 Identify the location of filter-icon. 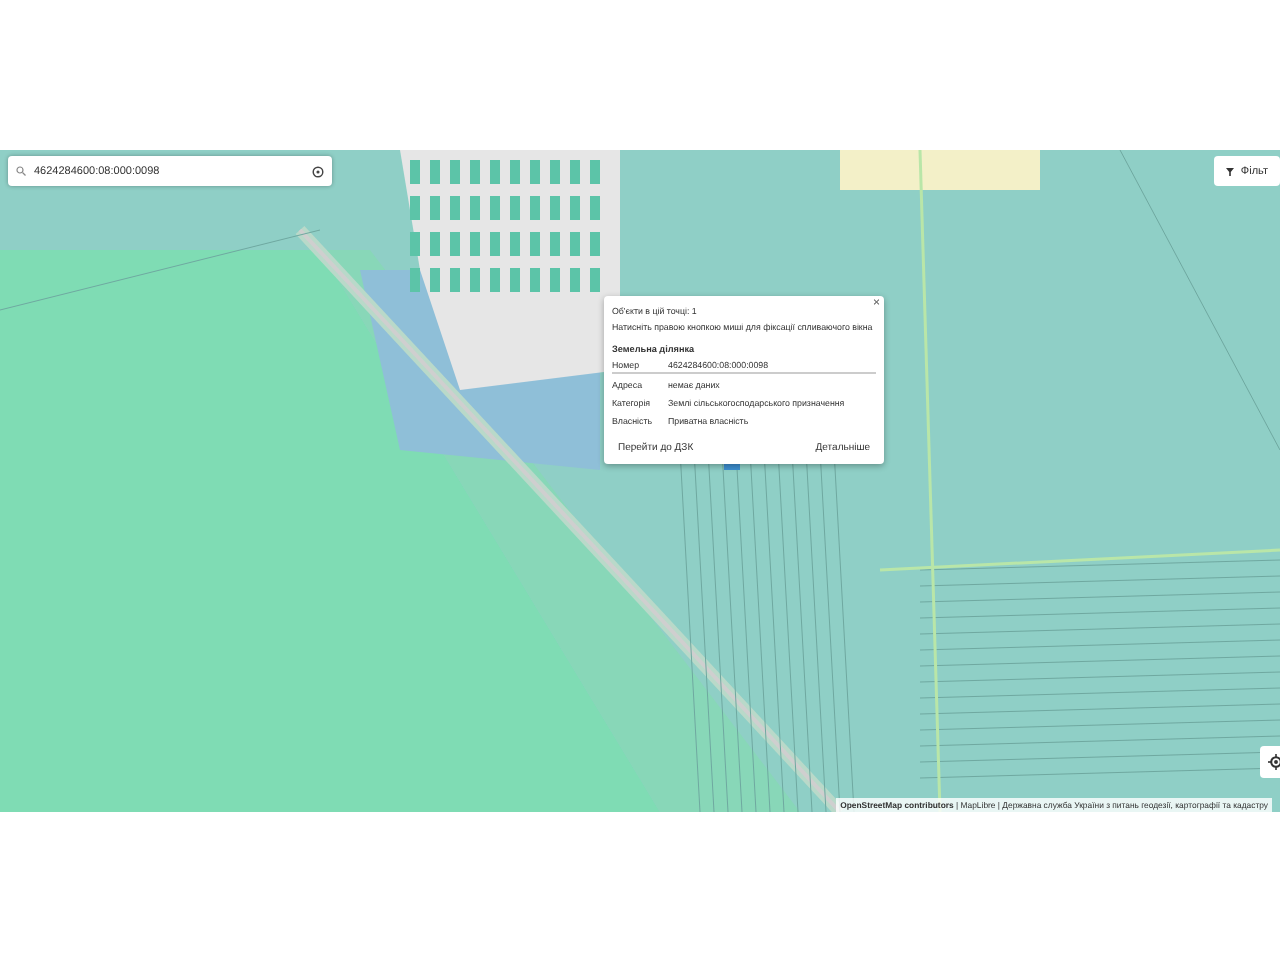
(1230, 171).